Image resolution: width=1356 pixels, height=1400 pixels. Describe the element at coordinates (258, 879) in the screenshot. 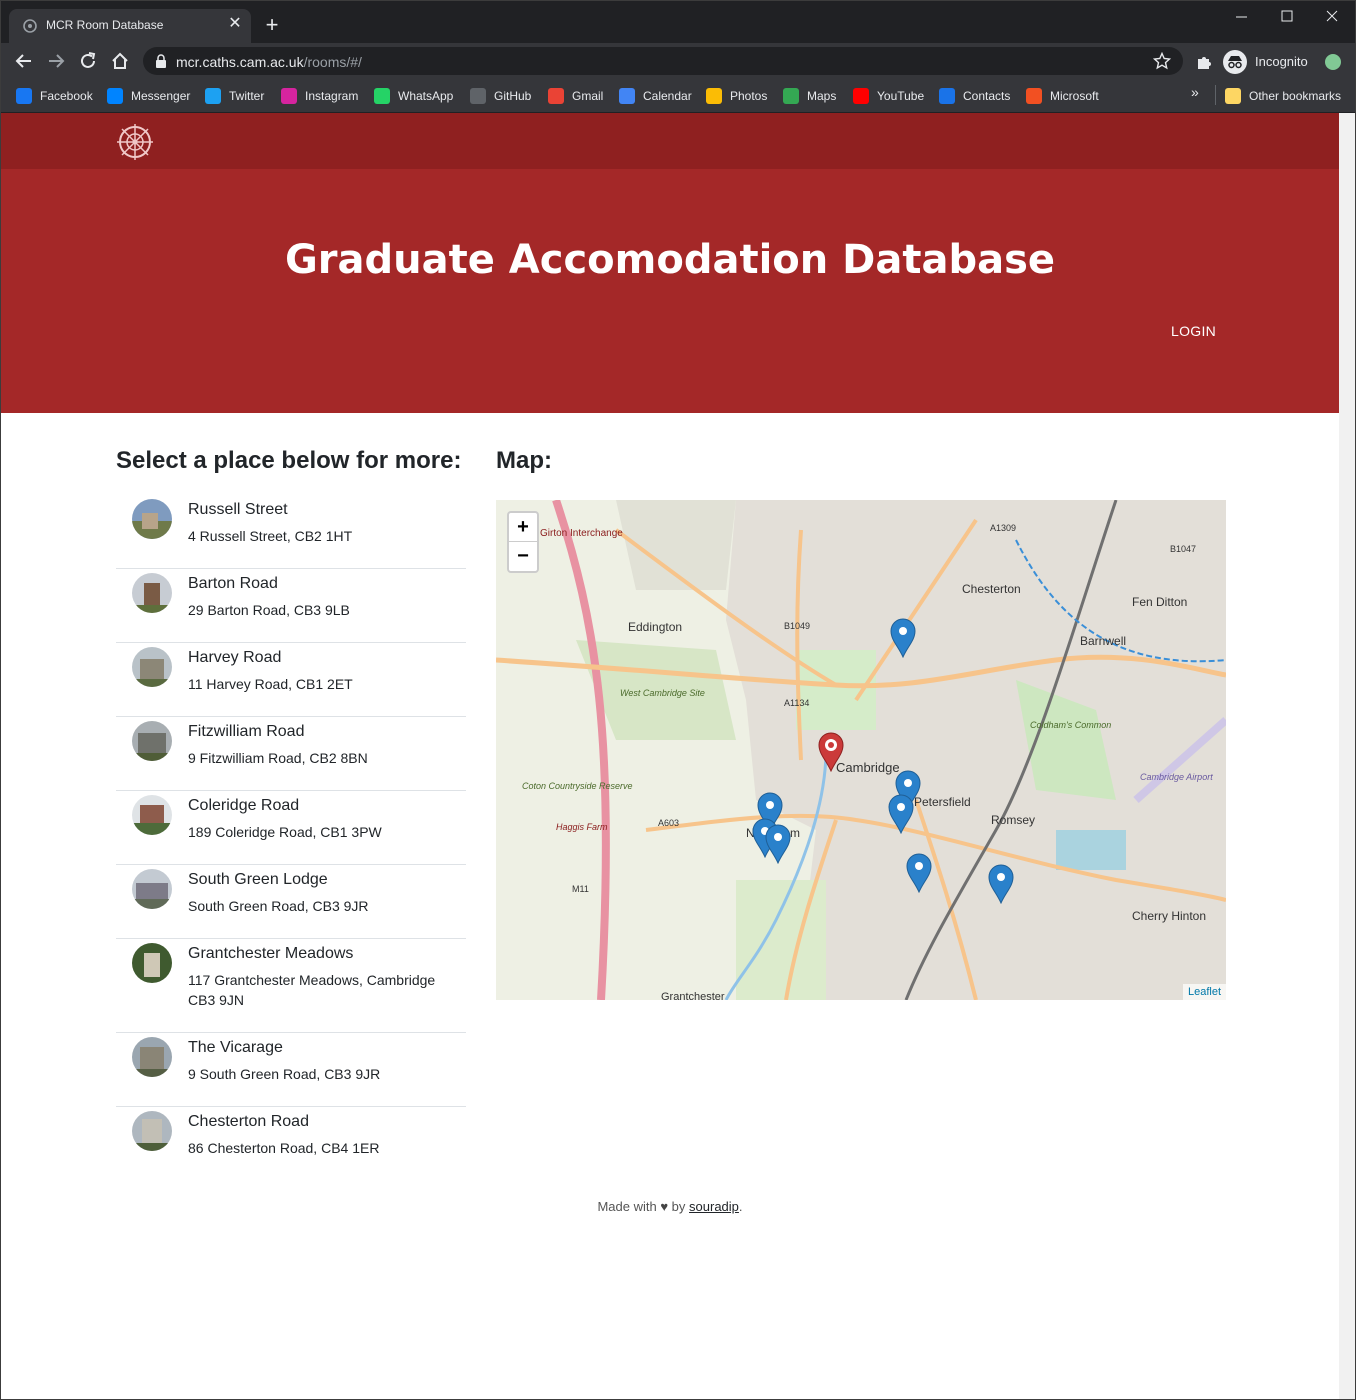

I see `place-name: South Green Lodge` at that location.